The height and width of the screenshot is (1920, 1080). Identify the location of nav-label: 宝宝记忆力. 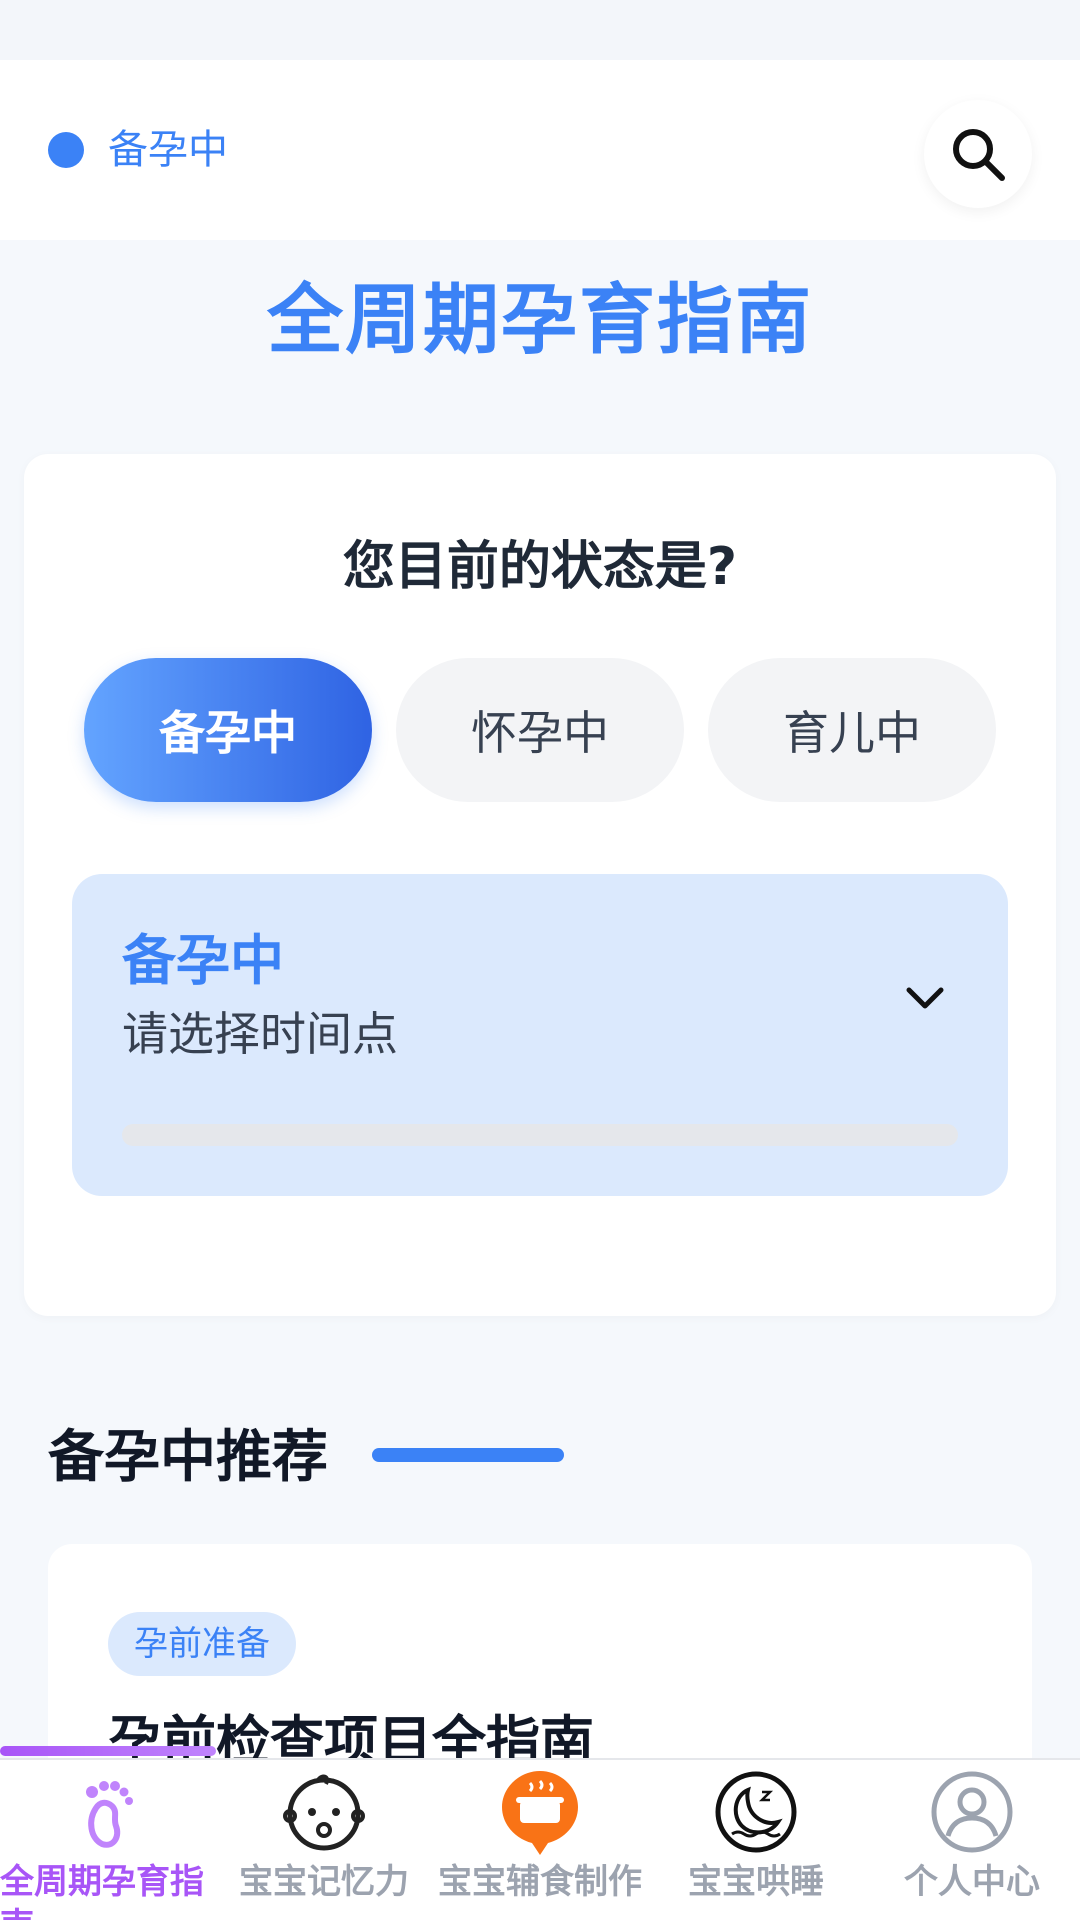
(324, 1882).